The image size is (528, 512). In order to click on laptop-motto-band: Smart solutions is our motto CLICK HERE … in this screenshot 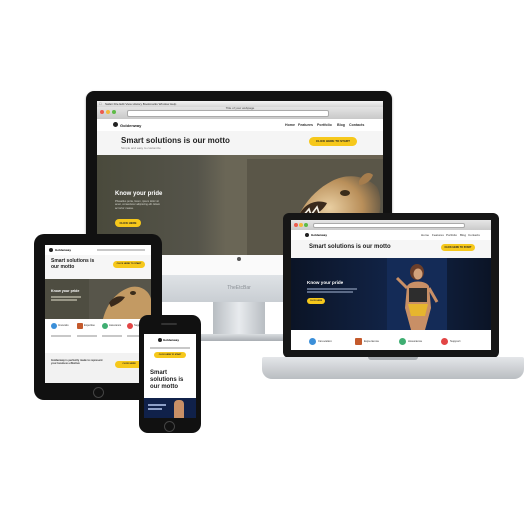, I will do `click(391, 249)`.